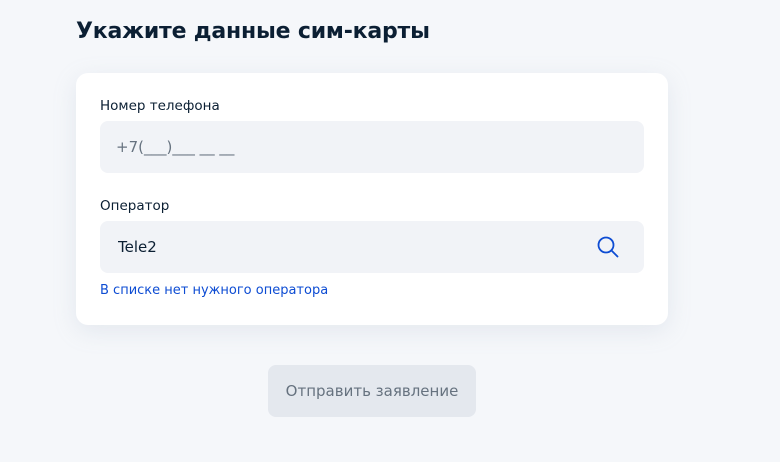 This screenshot has width=780, height=462. I want to click on phone-field-wrapper, so click(372, 147).